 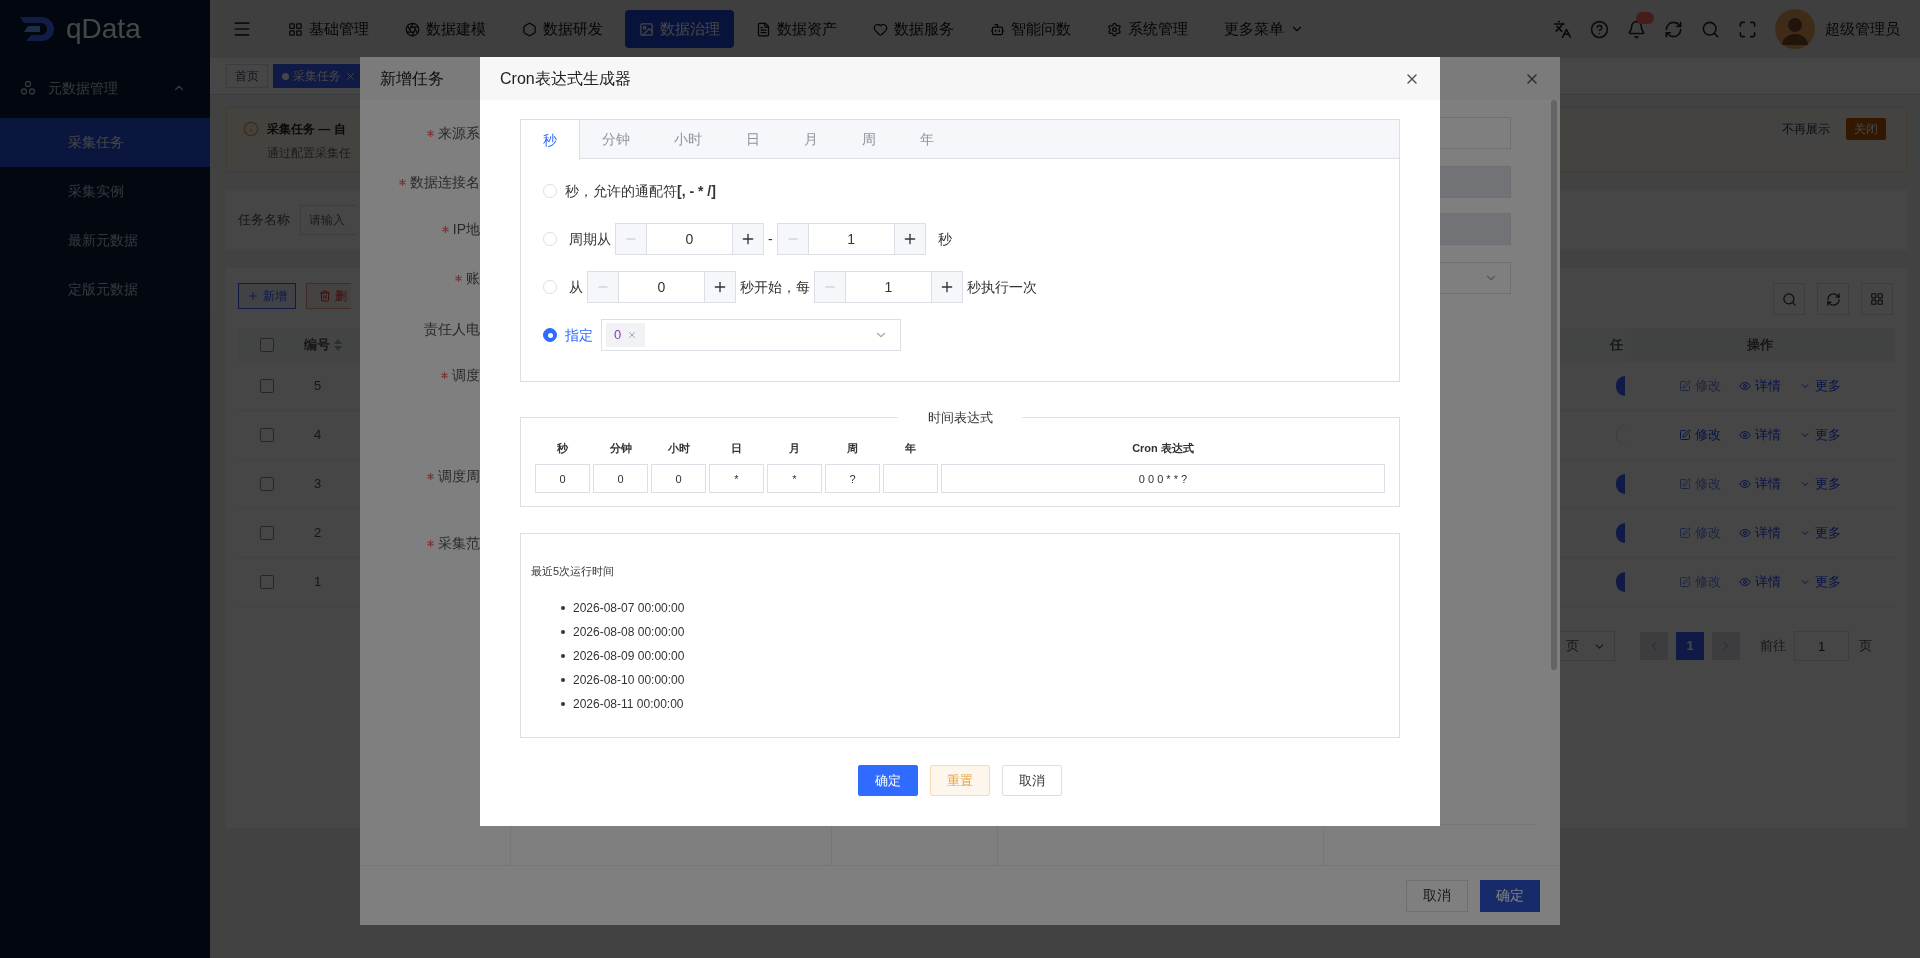 What do you see at coordinates (997, 29) in the screenshot?
I see `robot-icon` at bounding box center [997, 29].